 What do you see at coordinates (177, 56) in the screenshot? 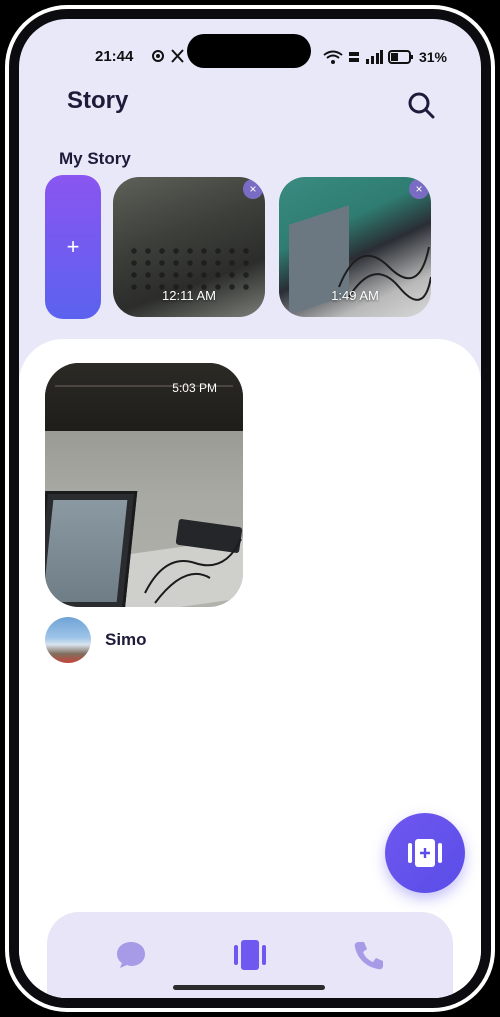
I see `x-icon` at bounding box center [177, 56].